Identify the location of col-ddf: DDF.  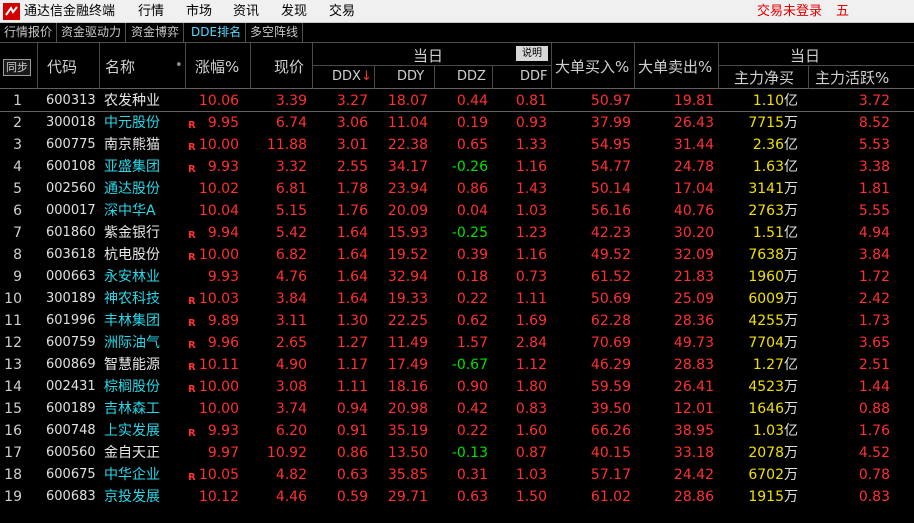
(534, 76).